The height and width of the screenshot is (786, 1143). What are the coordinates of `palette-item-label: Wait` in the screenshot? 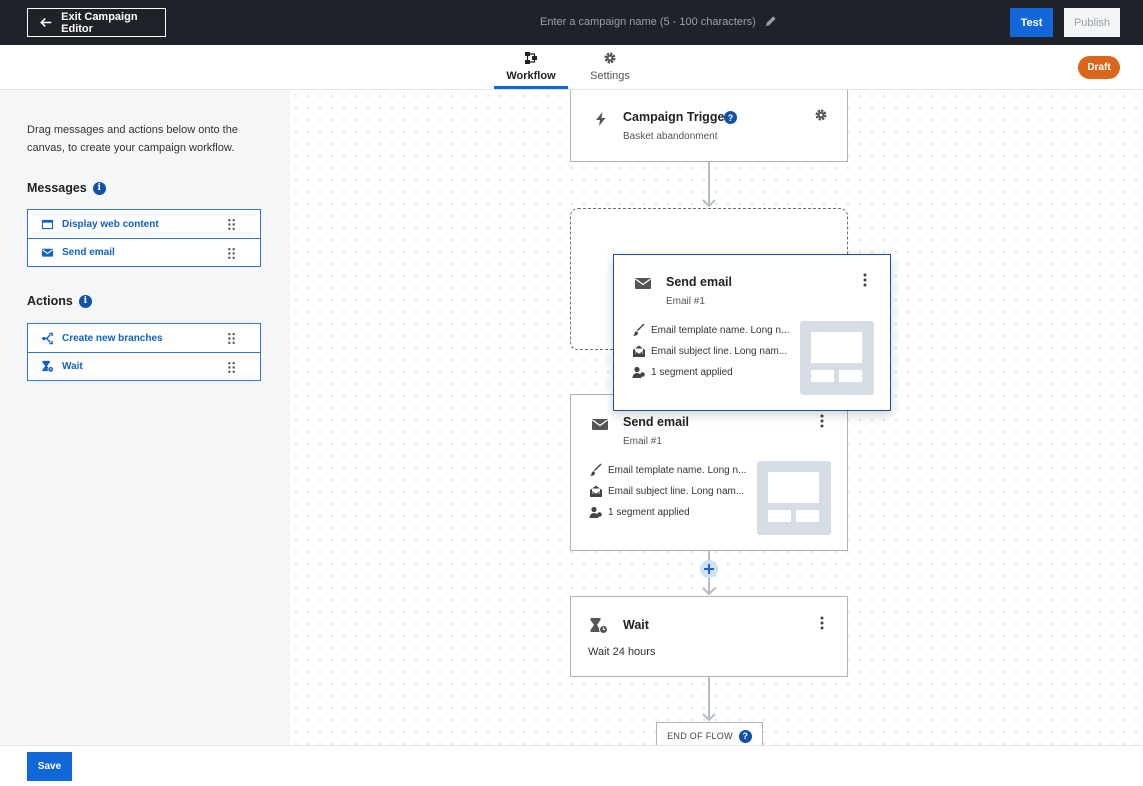 It's located at (72, 366).